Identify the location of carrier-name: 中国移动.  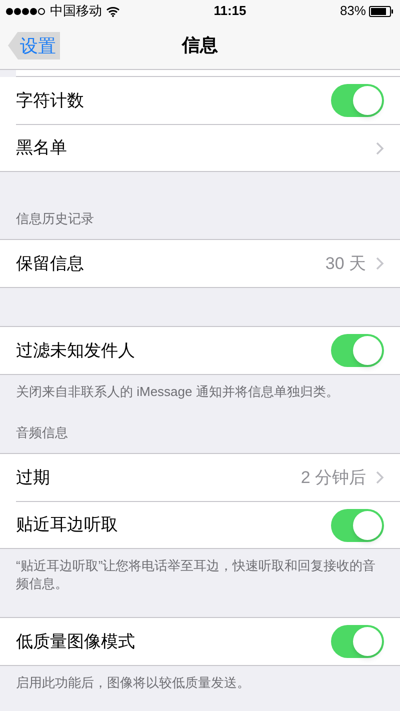
(76, 11).